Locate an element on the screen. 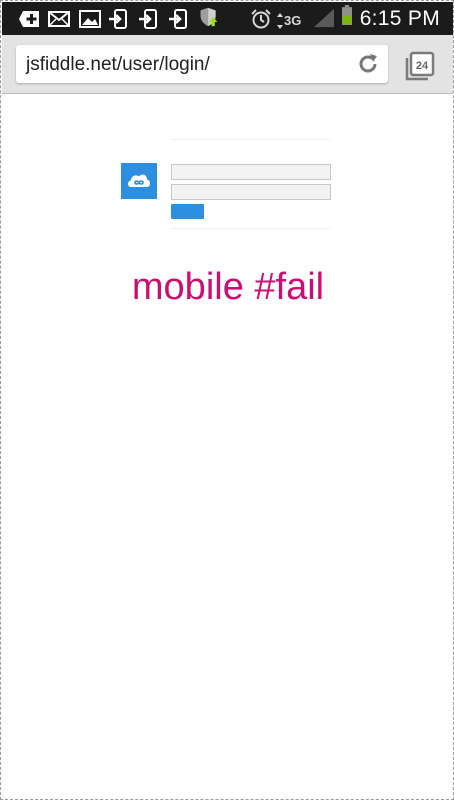 The height and width of the screenshot is (800, 454). username-field is located at coordinates (251, 172).